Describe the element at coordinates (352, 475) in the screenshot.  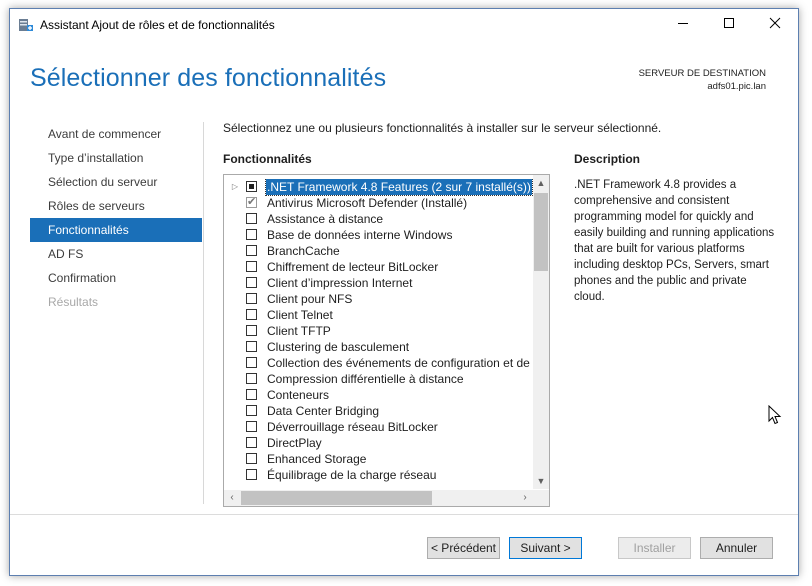
I see `feature-label: Équilibrage de la charge réseau` at that location.